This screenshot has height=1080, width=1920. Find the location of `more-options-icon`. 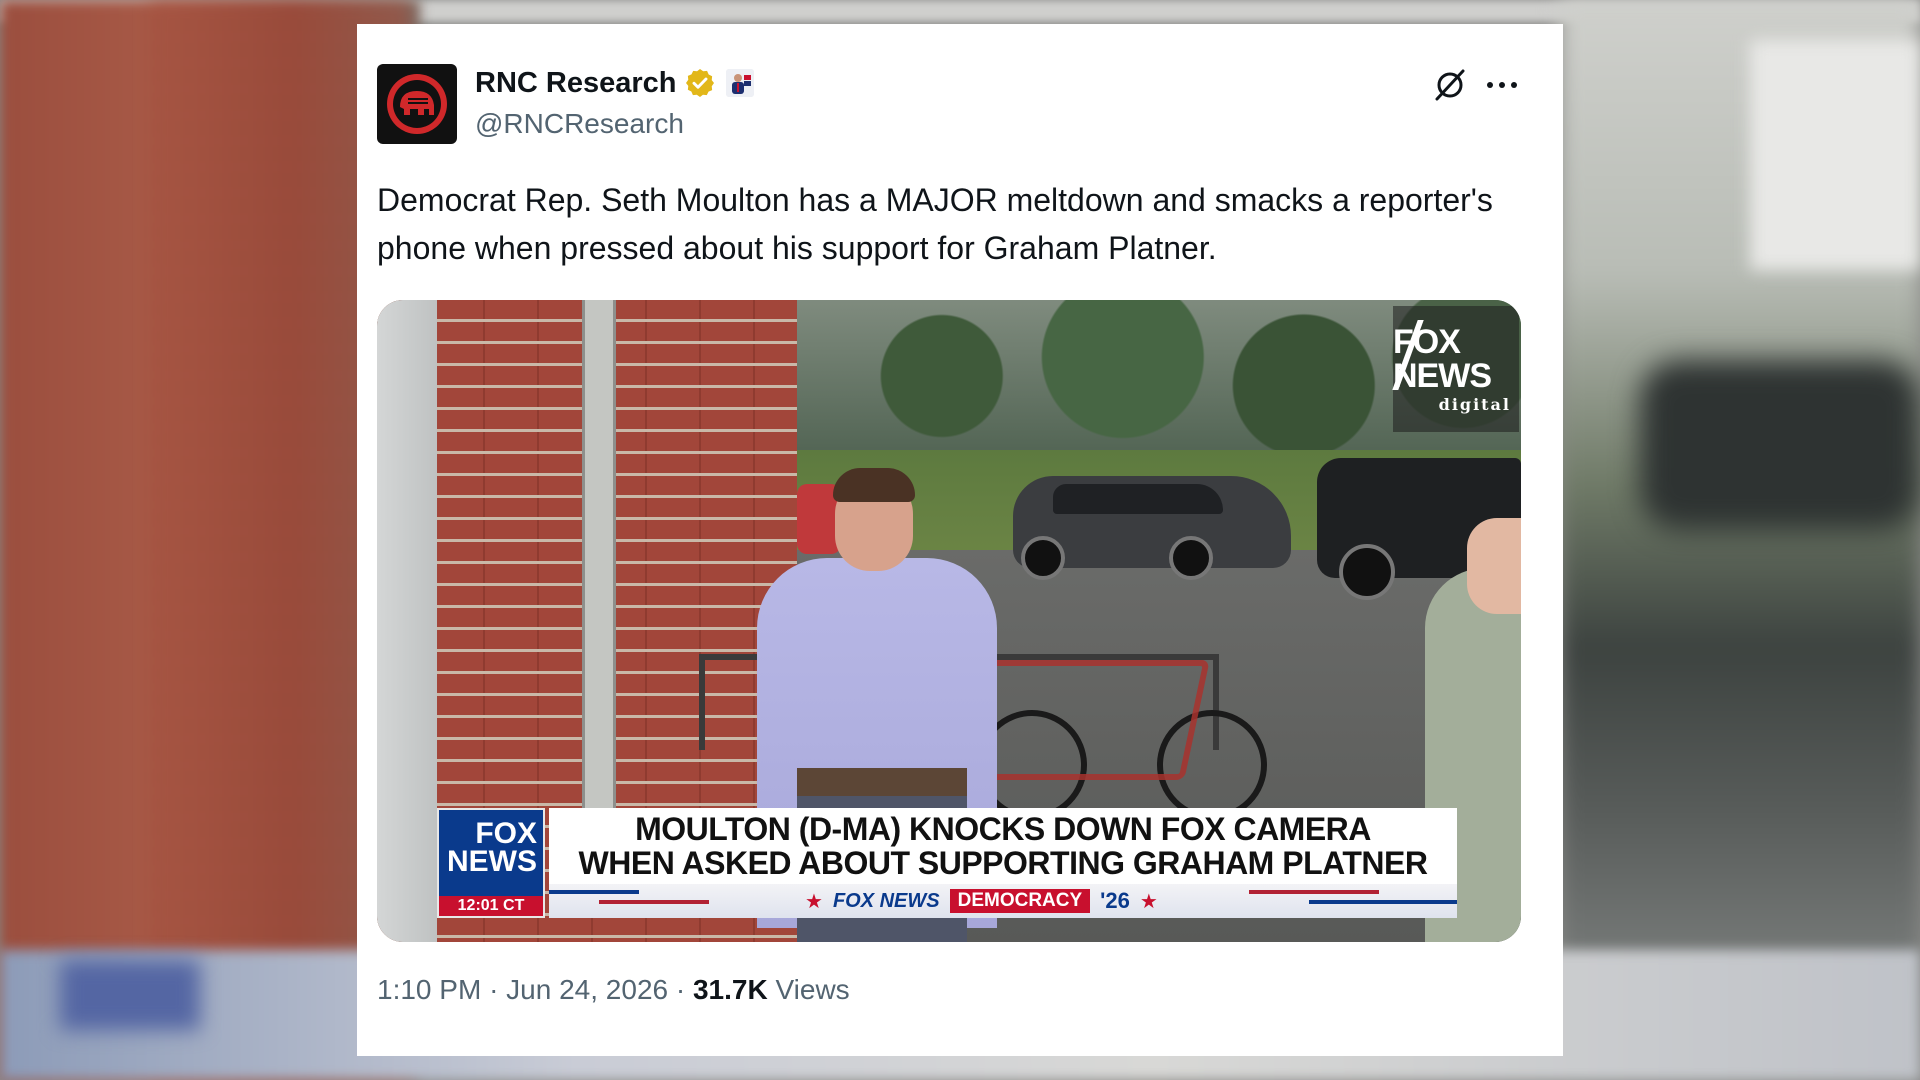

more-options-icon is located at coordinates (1502, 85).